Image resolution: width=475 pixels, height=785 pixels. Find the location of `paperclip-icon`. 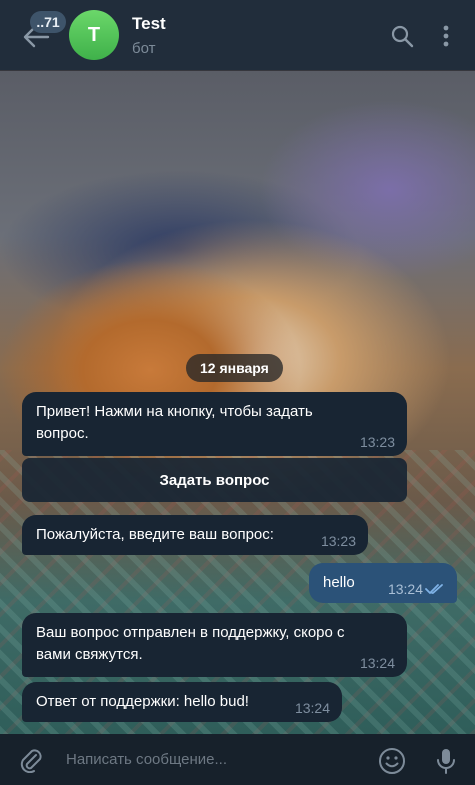

paperclip-icon is located at coordinates (31, 760).